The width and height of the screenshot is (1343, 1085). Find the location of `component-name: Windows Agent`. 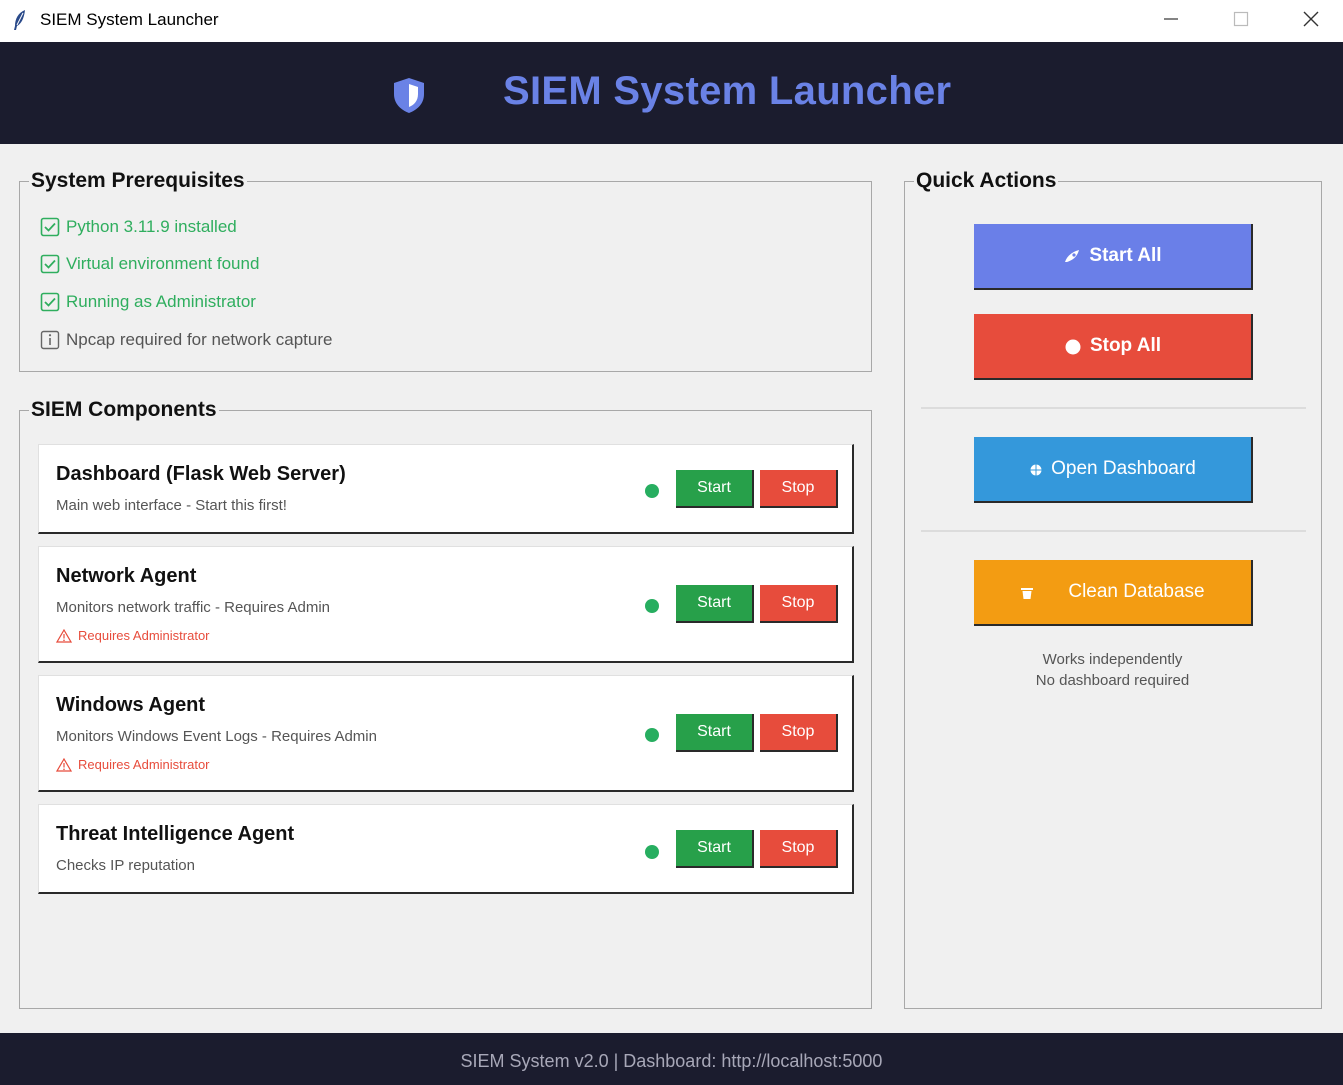

component-name: Windows Agent is located at coordinates (131, 705).